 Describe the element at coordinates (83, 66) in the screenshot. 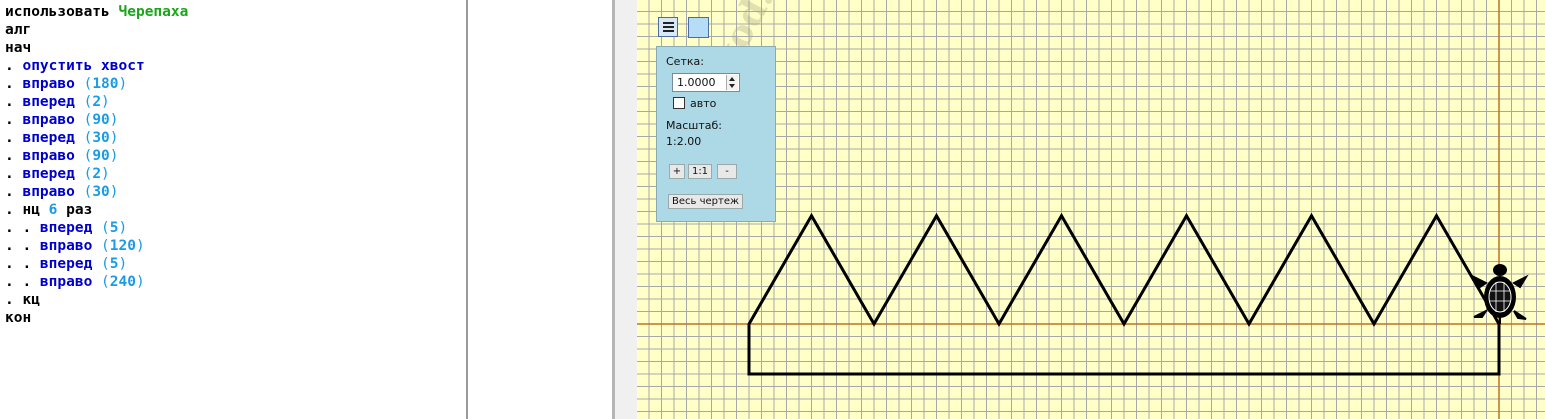

I see `code-token: опустить хвост` at that location.